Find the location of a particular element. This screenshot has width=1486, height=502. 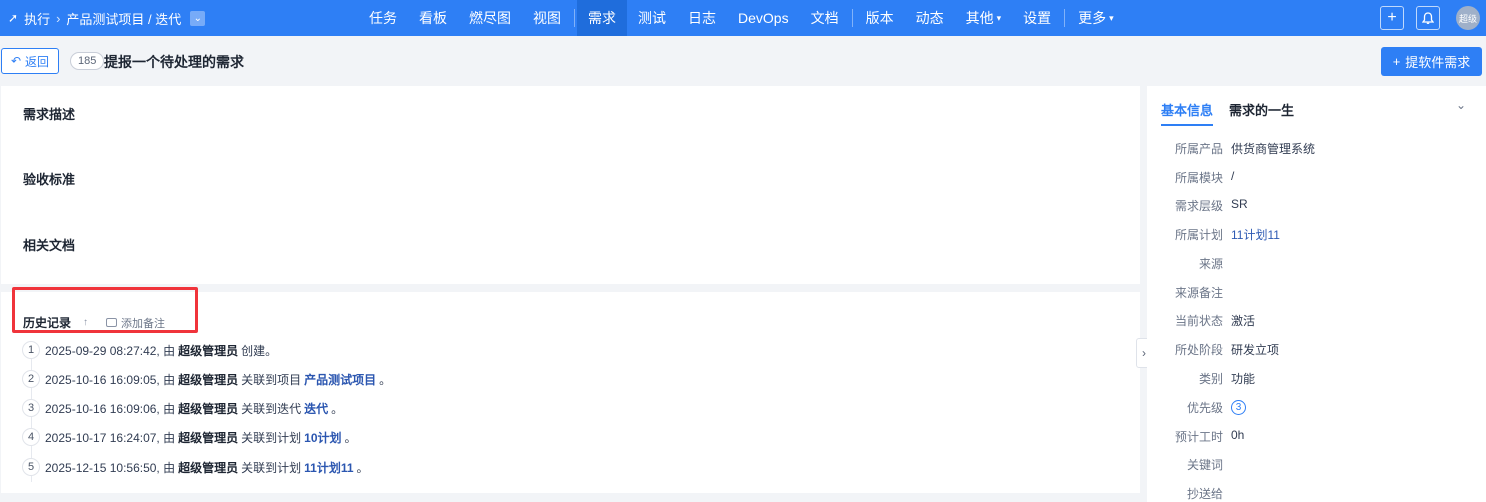

nav-other: 其他 ▾ is located at coordinates (984, 18).